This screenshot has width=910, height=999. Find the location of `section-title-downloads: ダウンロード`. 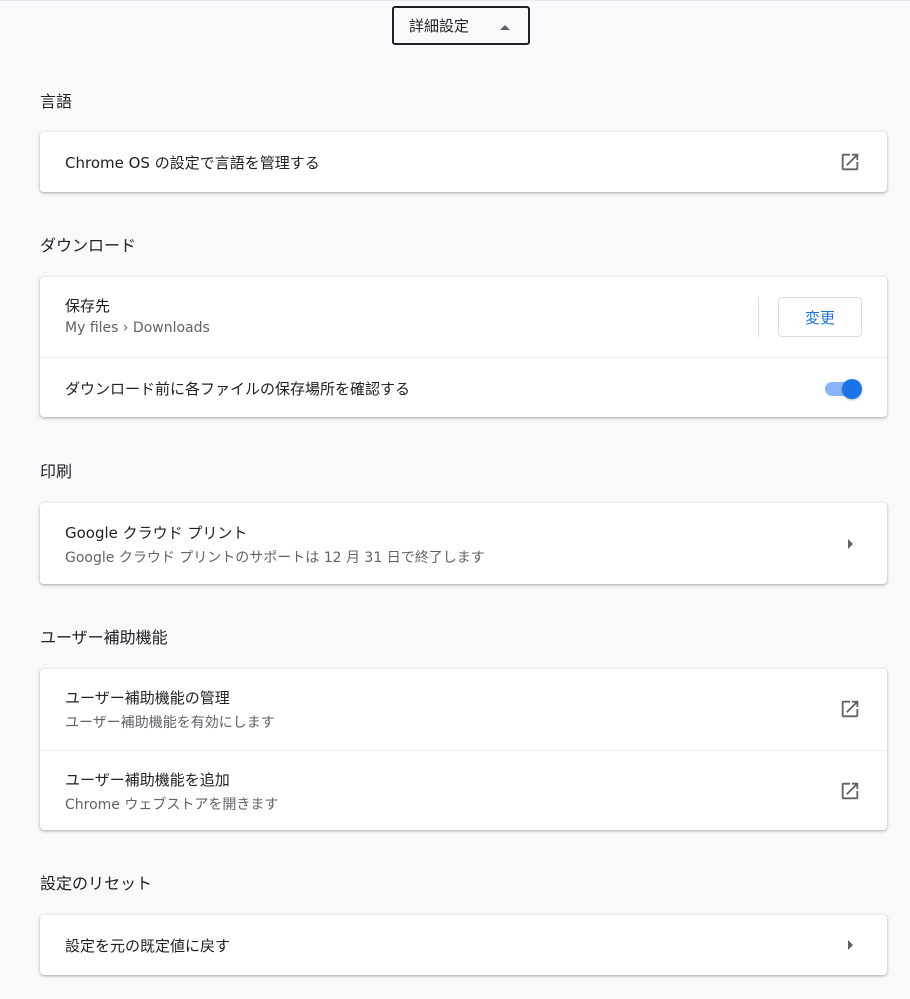

section-title-downloads: ダウンロード is located at coordinates (88, 245).